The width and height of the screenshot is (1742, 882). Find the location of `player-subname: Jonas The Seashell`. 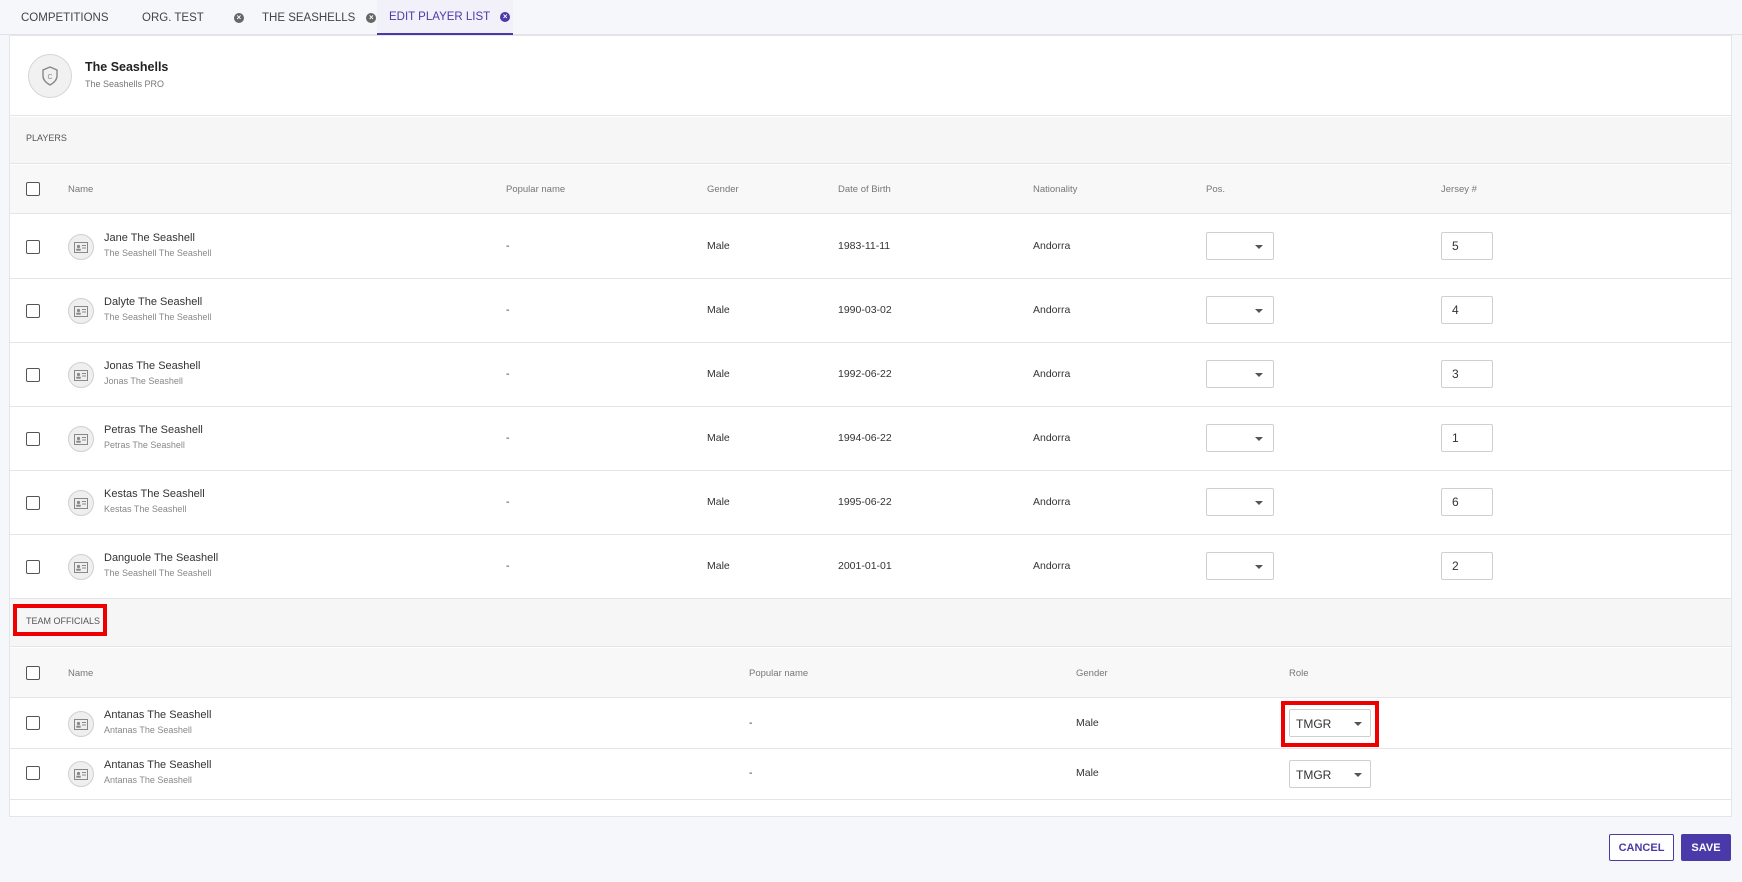

player-subname: Jonas The Seashell is located at coordinates (143, 381).